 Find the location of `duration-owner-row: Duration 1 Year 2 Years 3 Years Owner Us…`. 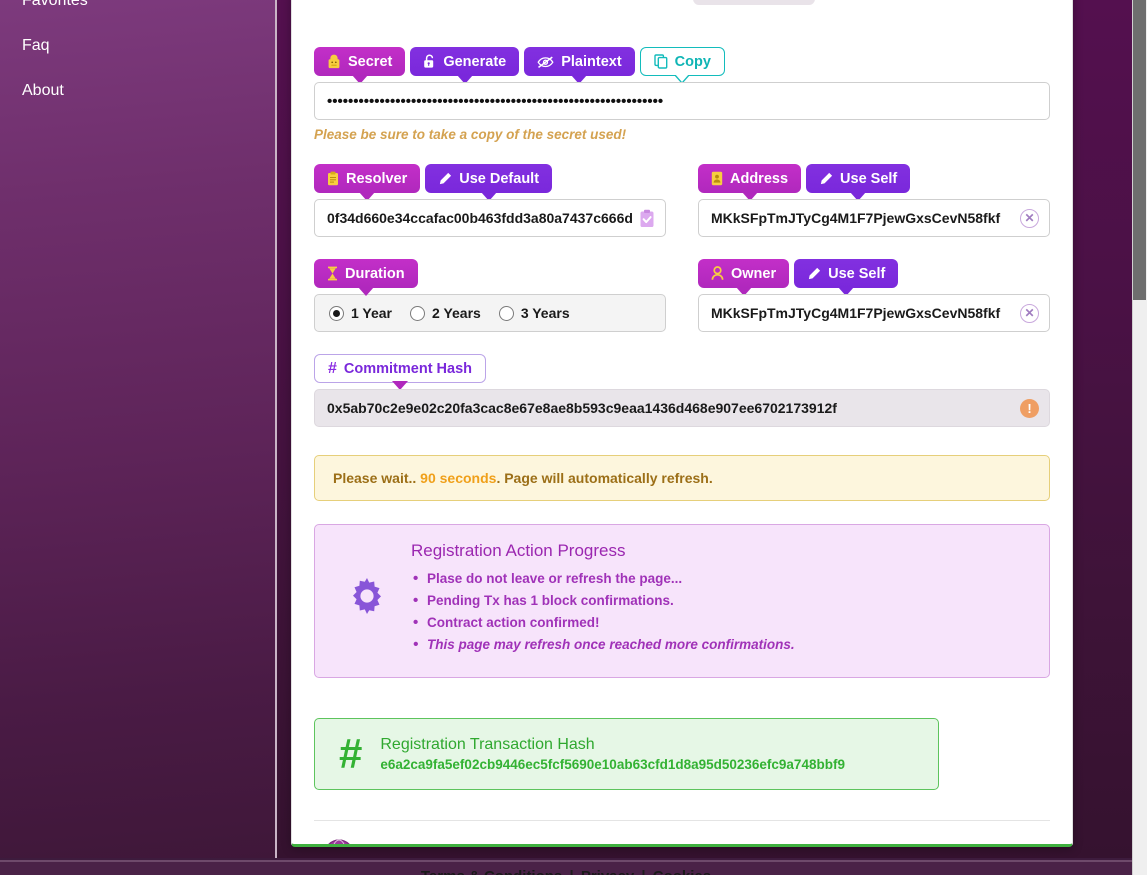

duration-owner-row: Duration 1 Year 2 Years 3 Years Owner Us… is located at coordinates (682, 295).